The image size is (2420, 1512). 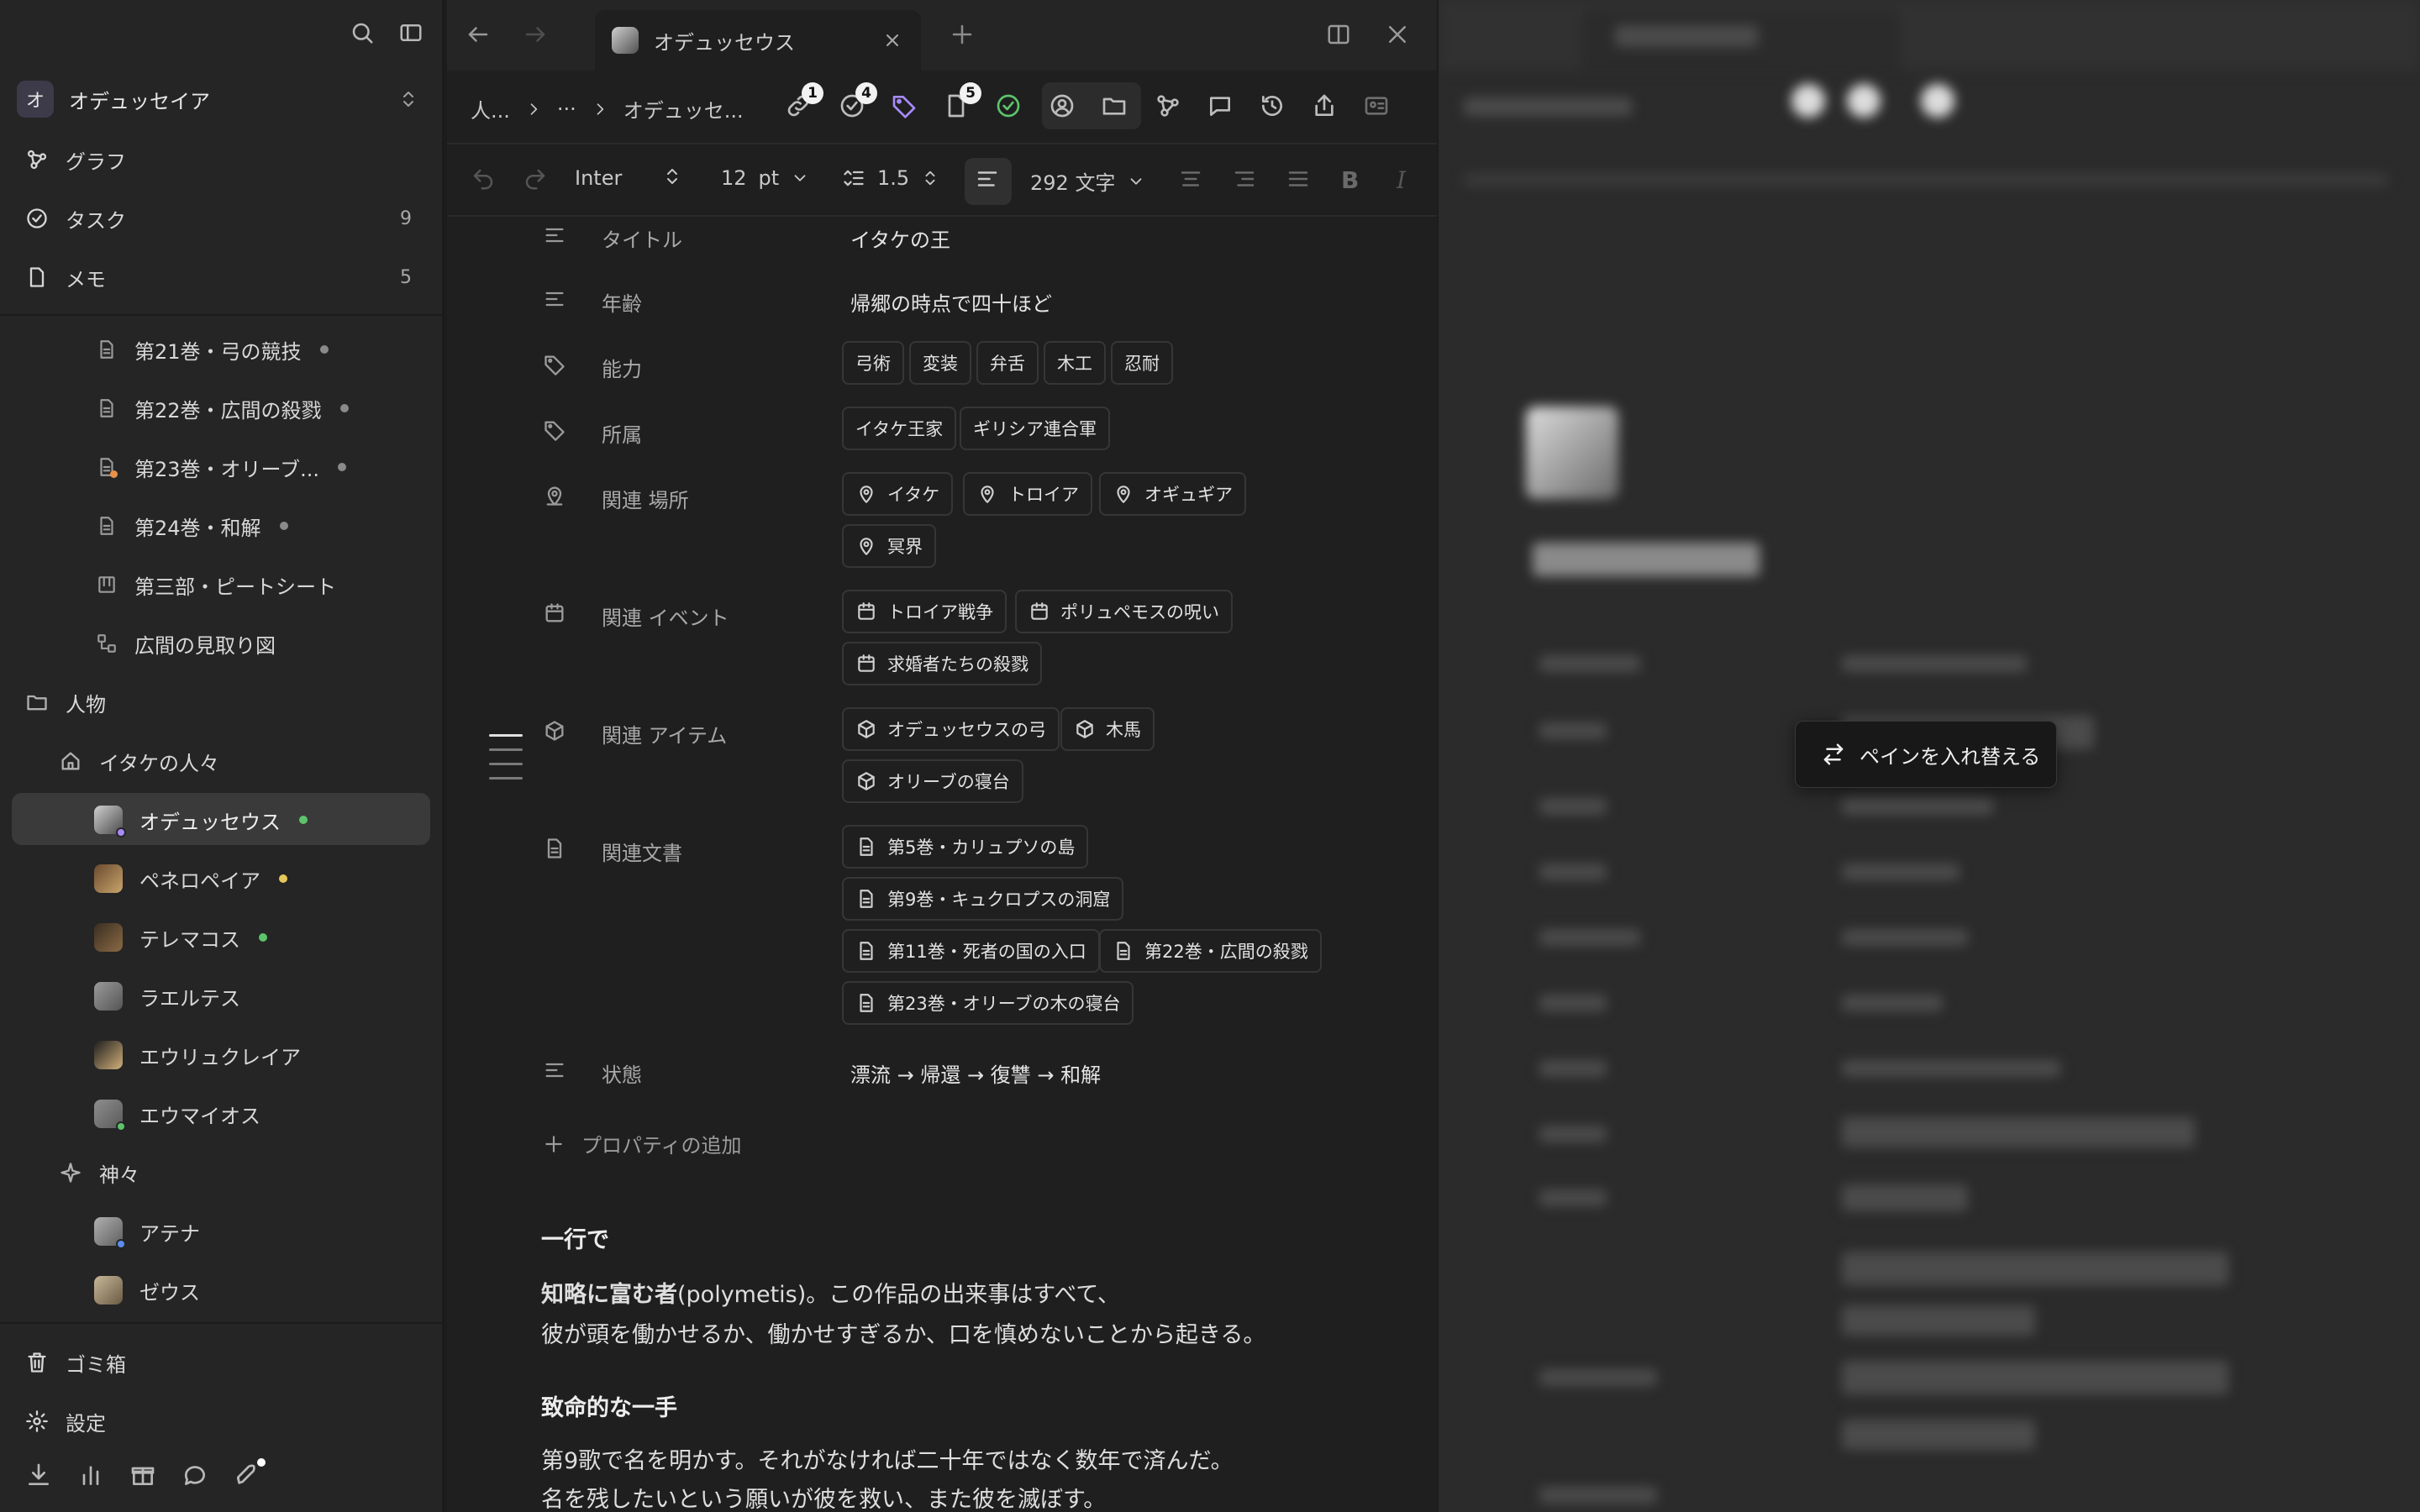 I want to click on tree-item-person: ペネロペイア, so click(x=191, y=878).